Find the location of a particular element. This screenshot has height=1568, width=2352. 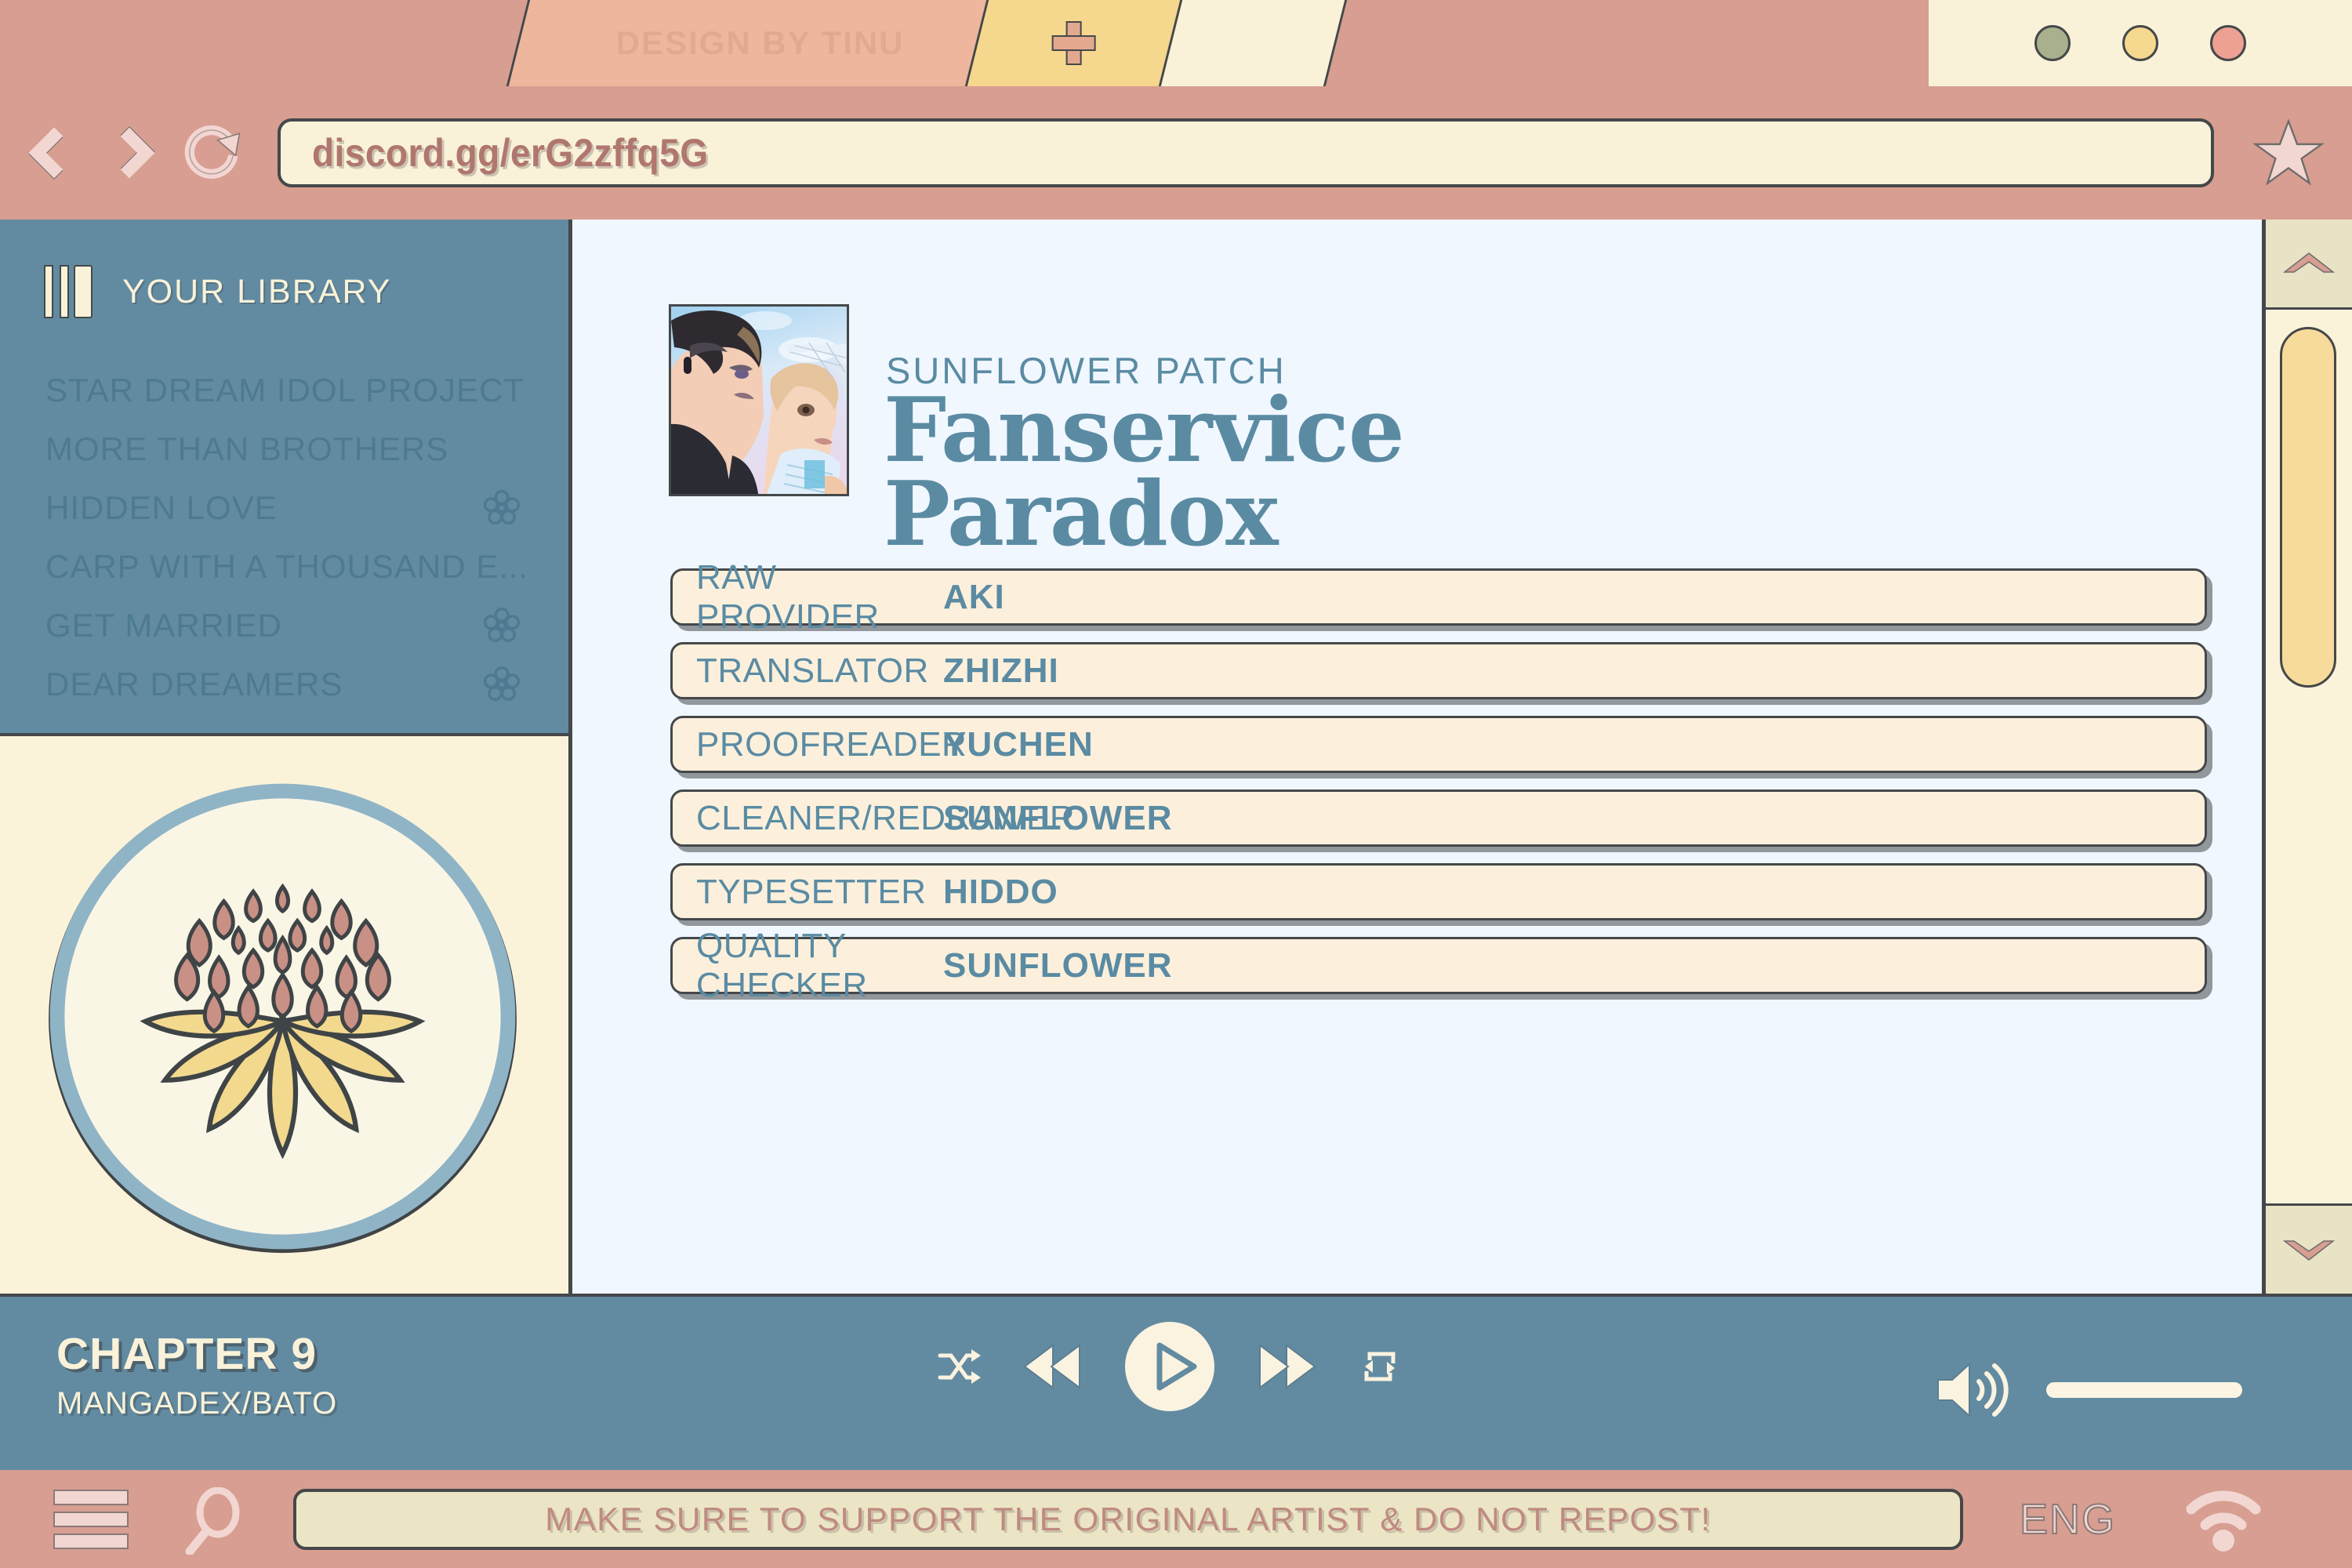

shuffle-icon is located at coordinates (959, 1366).